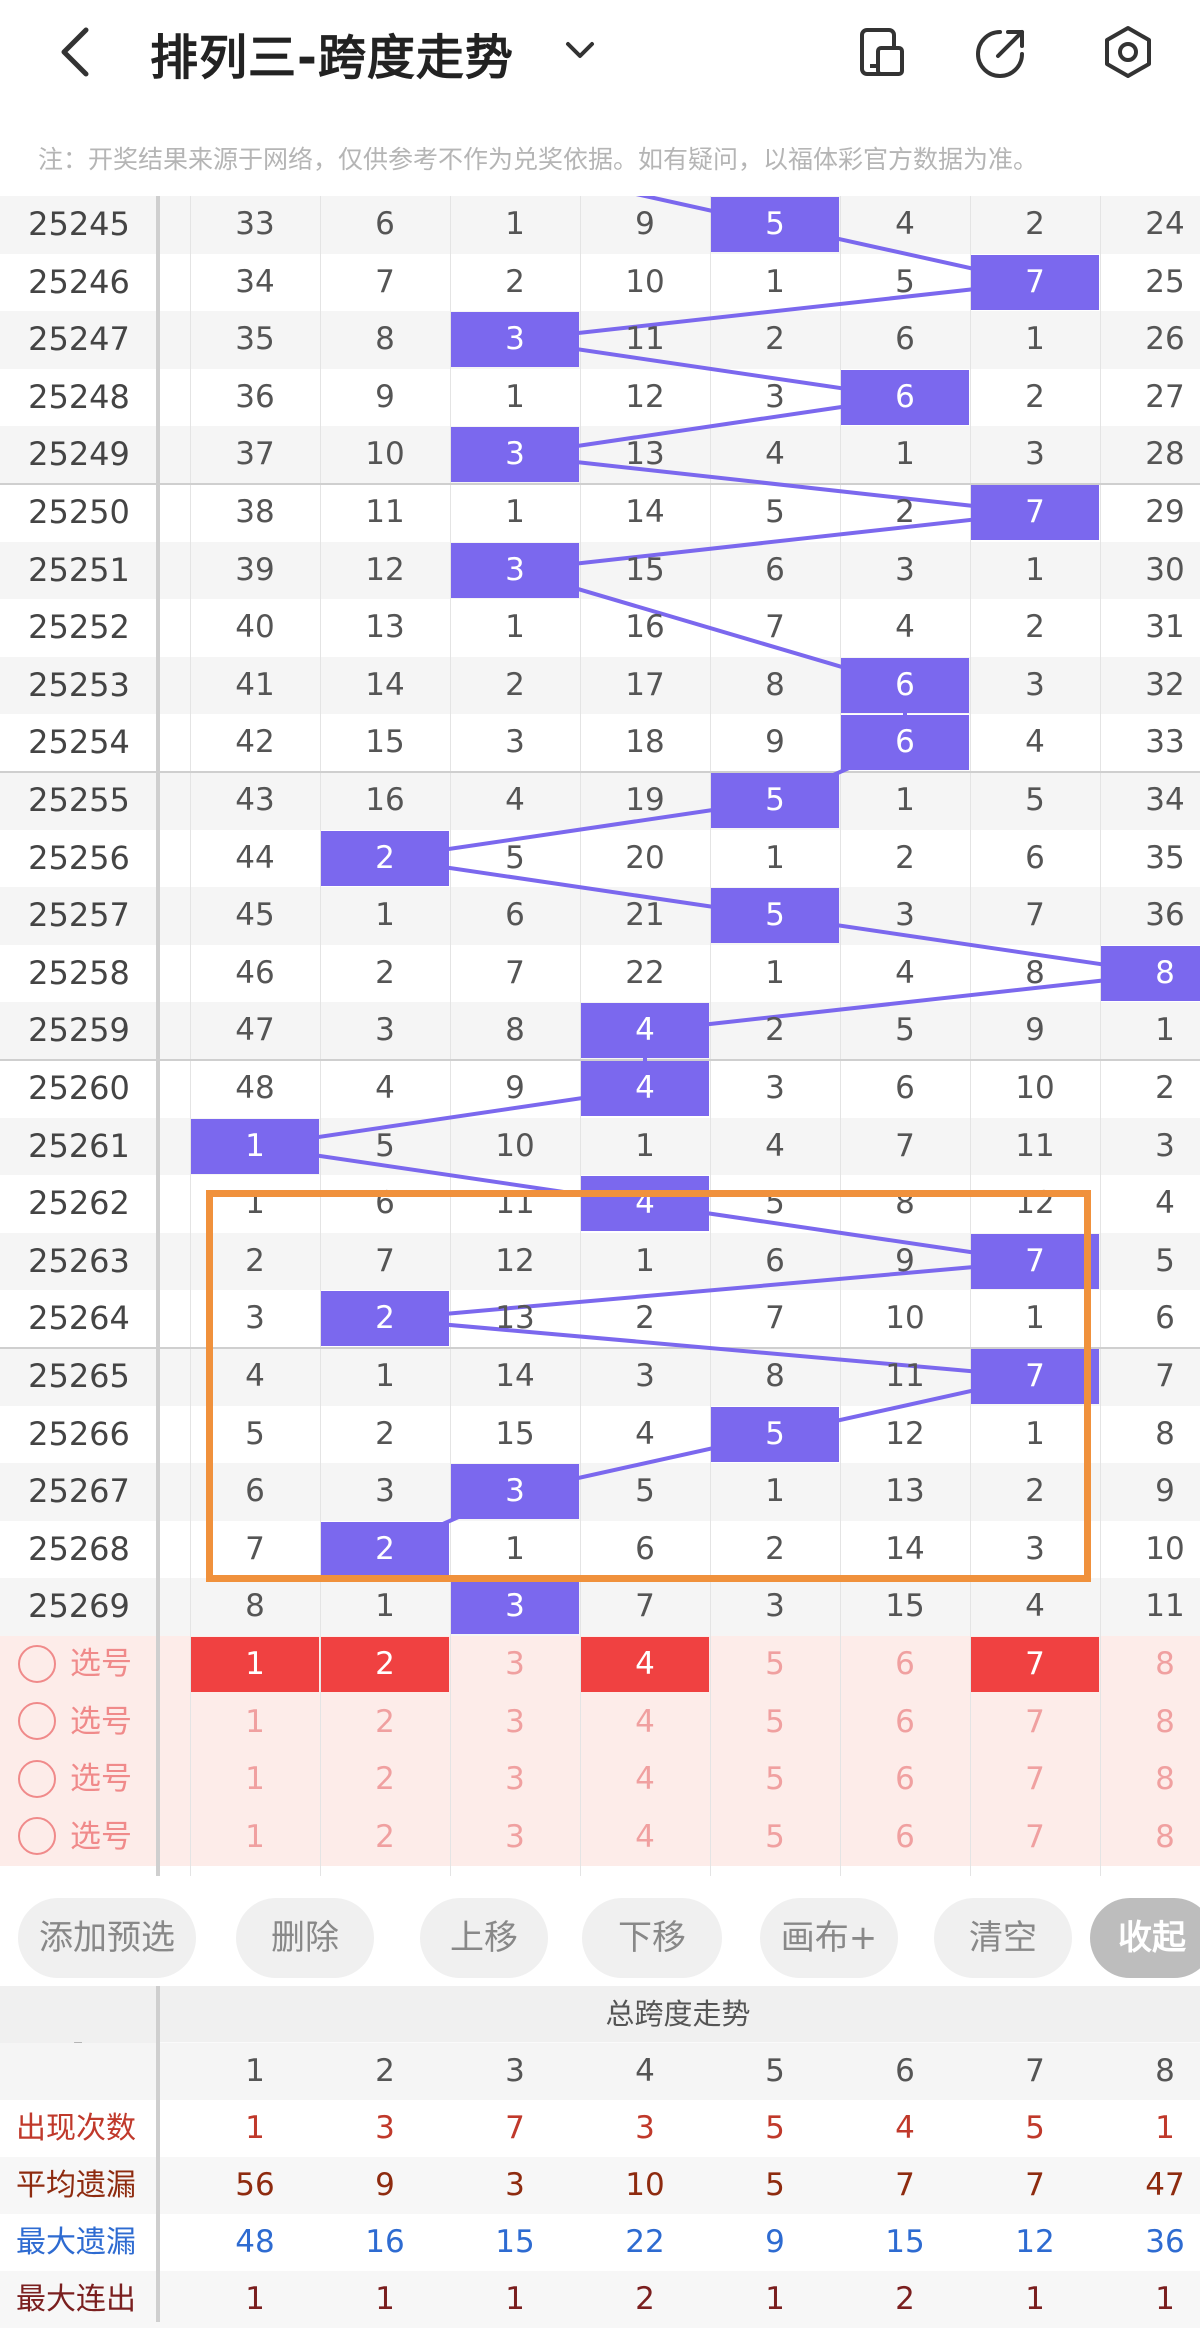  What do you see at coordinates (255, 972) in the screenshot?
I see `omission-value: 46` at bounding box center [255, 972].